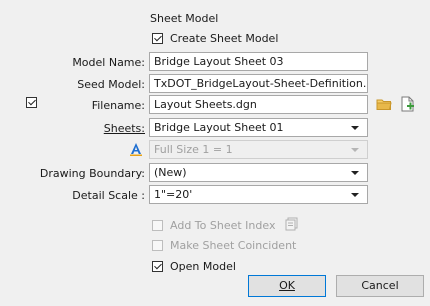 The width and height of the screenshot is (430, 306). Describe the element at coordinates (118, 105) in the screenshot. I see `filename-label: Filename:` at that location.